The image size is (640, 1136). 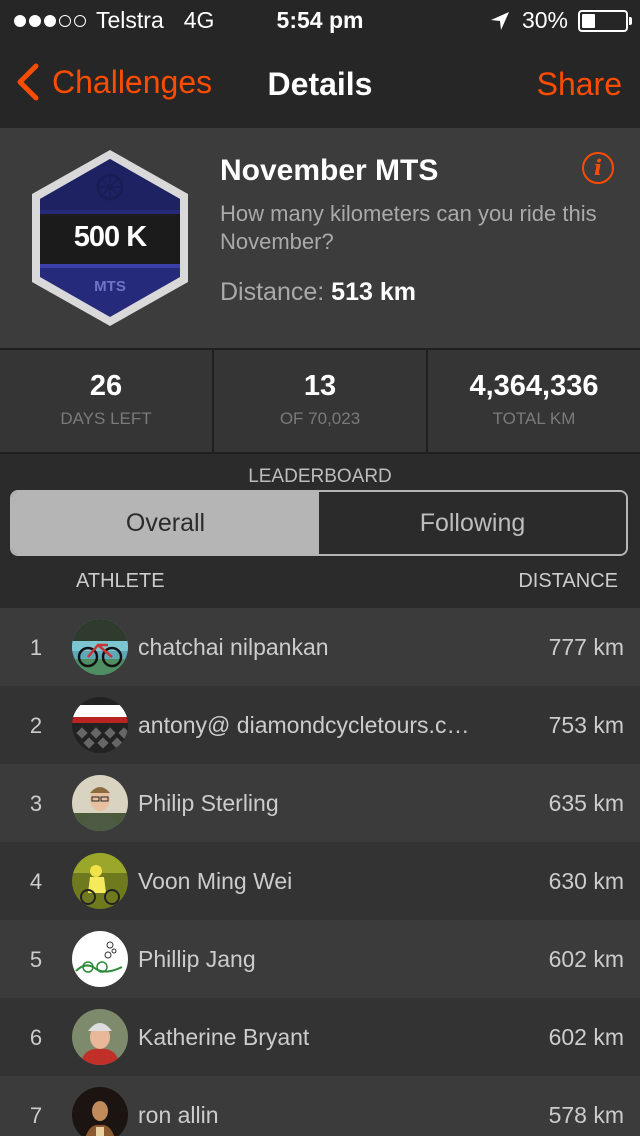 I want to click on leaderboard-row: 2 antony@ diamondcycletours.com 753 km, so click(x=320, y=725).